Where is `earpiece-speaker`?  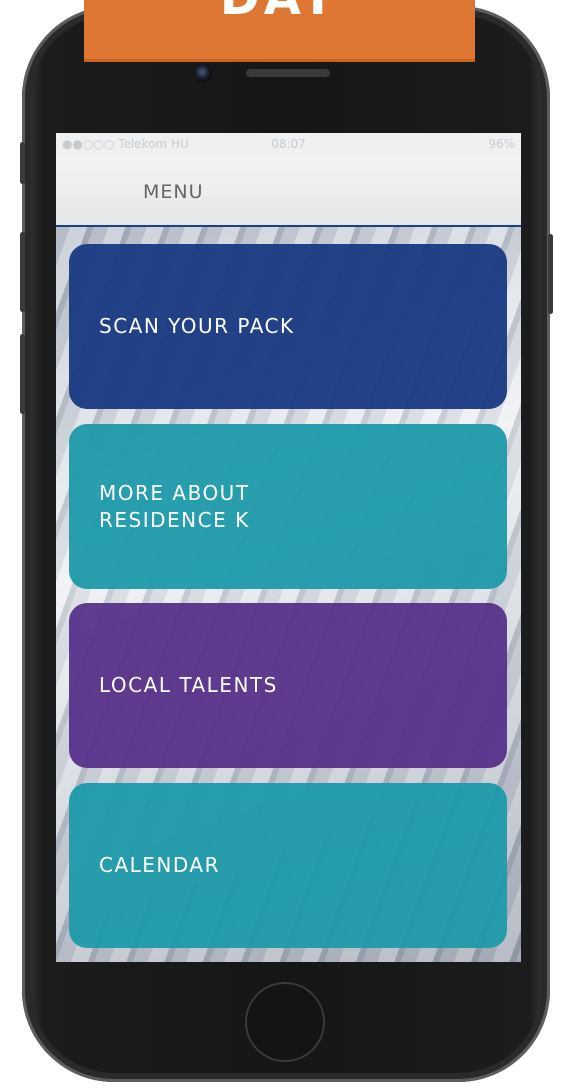
earpiece-speaker is located at coordinates (288, 73).